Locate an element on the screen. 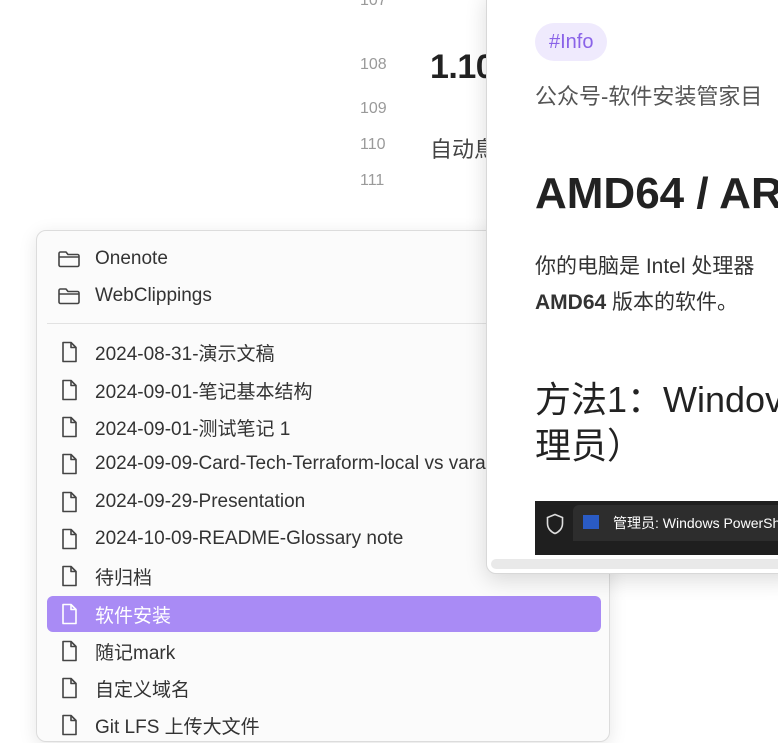  folder-label: Onenote is located at coordinates (131, 258).